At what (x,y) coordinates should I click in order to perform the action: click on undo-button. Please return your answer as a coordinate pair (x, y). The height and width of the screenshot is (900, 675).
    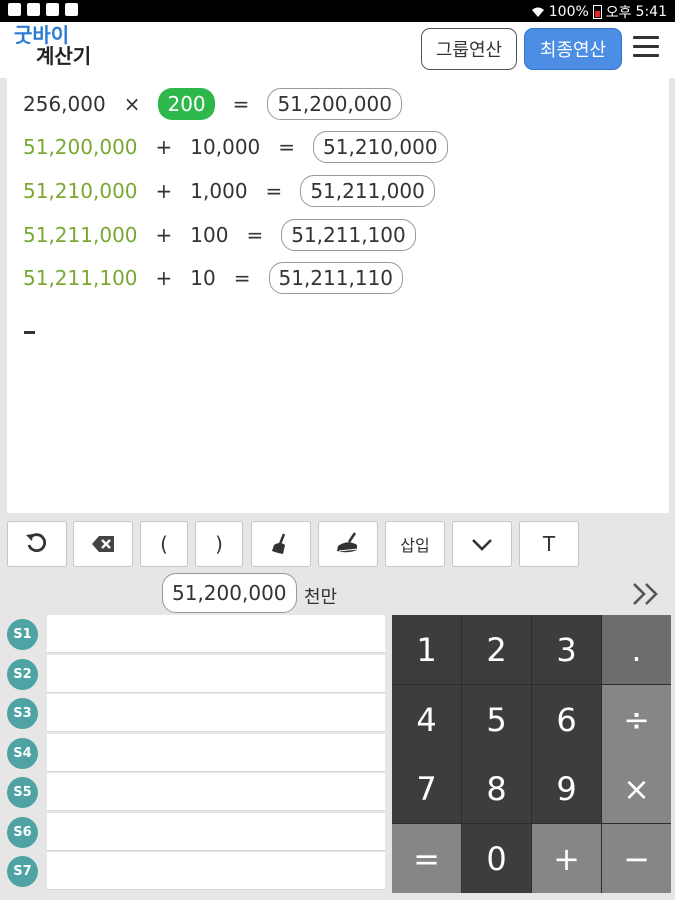
    Looking at the image, I should click on (37, 544).